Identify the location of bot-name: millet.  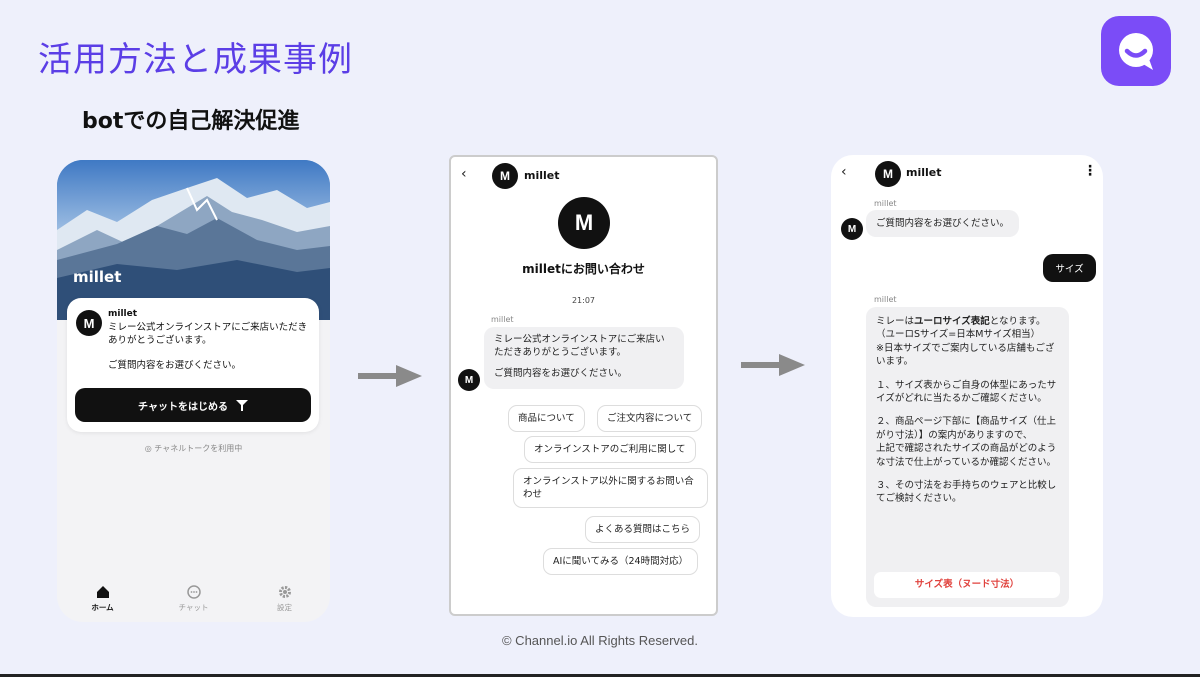
(123, 314).